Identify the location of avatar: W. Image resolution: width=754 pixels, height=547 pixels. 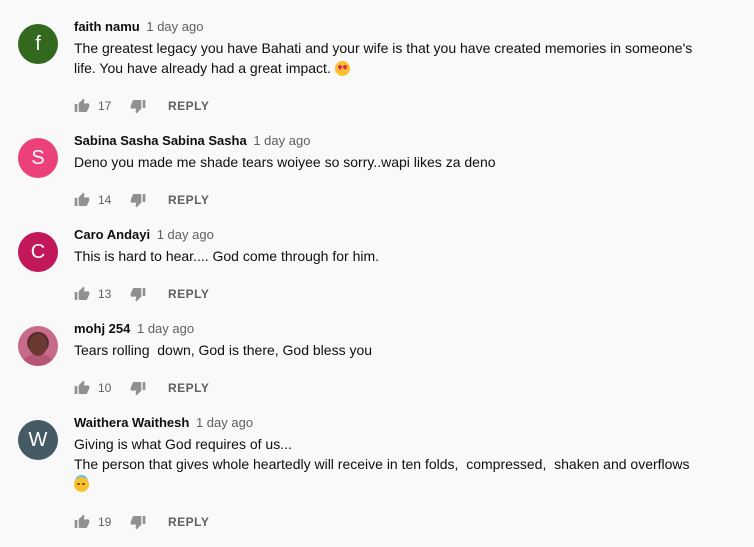
(38, 440).